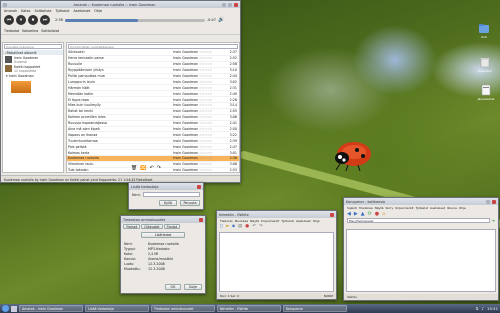 This screenshot has width=500, height=313. What do you see at coordinates (134, 20) in the screenshot?
I see `progress-slider` at bounding box center [134, 20].